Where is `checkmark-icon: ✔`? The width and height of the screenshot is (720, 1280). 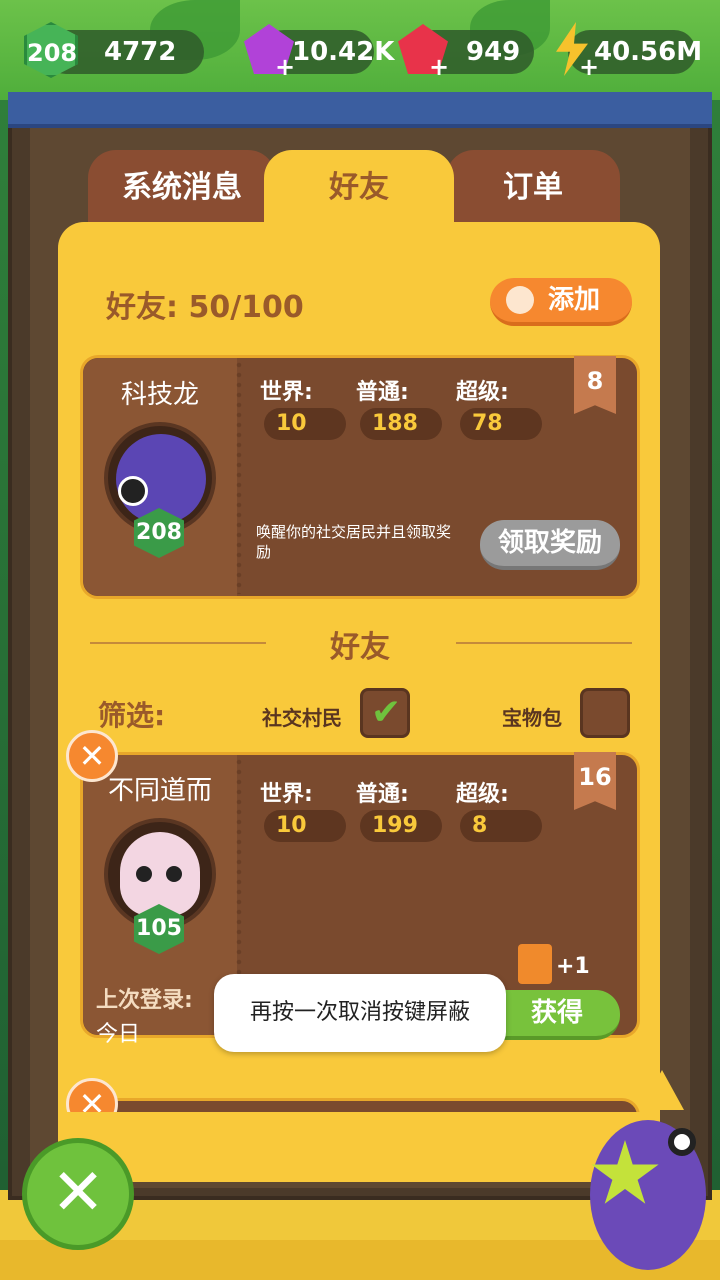
checkmark-icon: ✔ is located at coordinates (386, 712).